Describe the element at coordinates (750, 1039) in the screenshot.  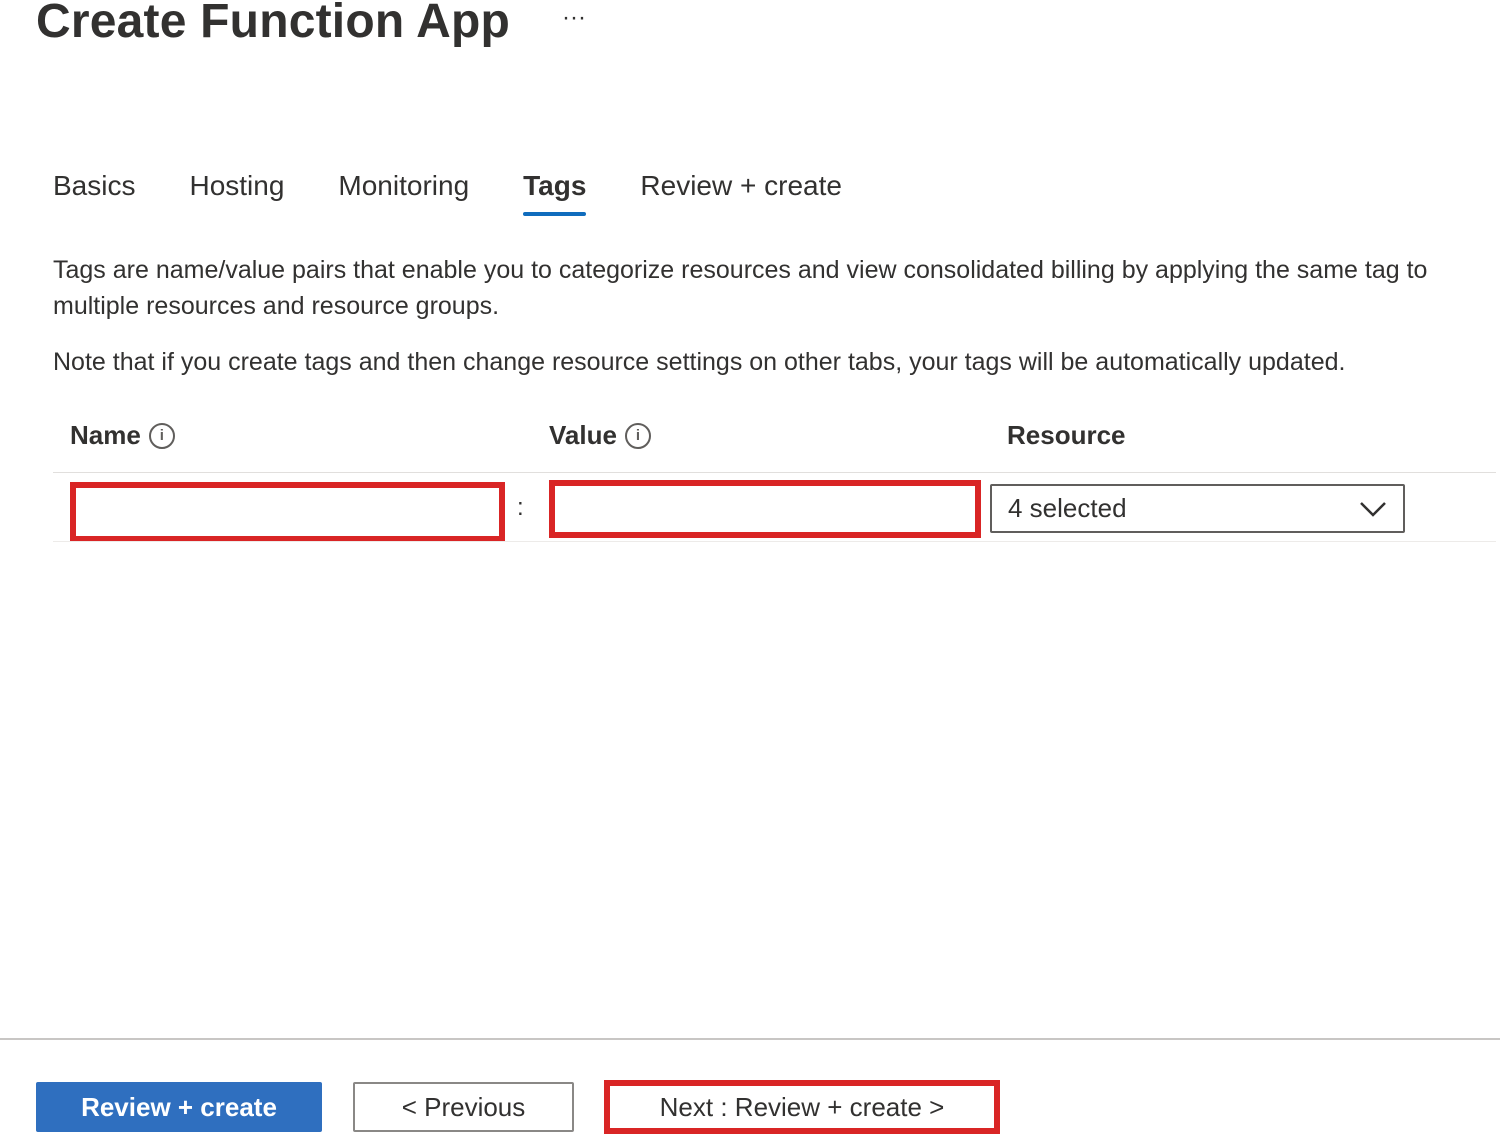
I see `footer-divider` at that location.